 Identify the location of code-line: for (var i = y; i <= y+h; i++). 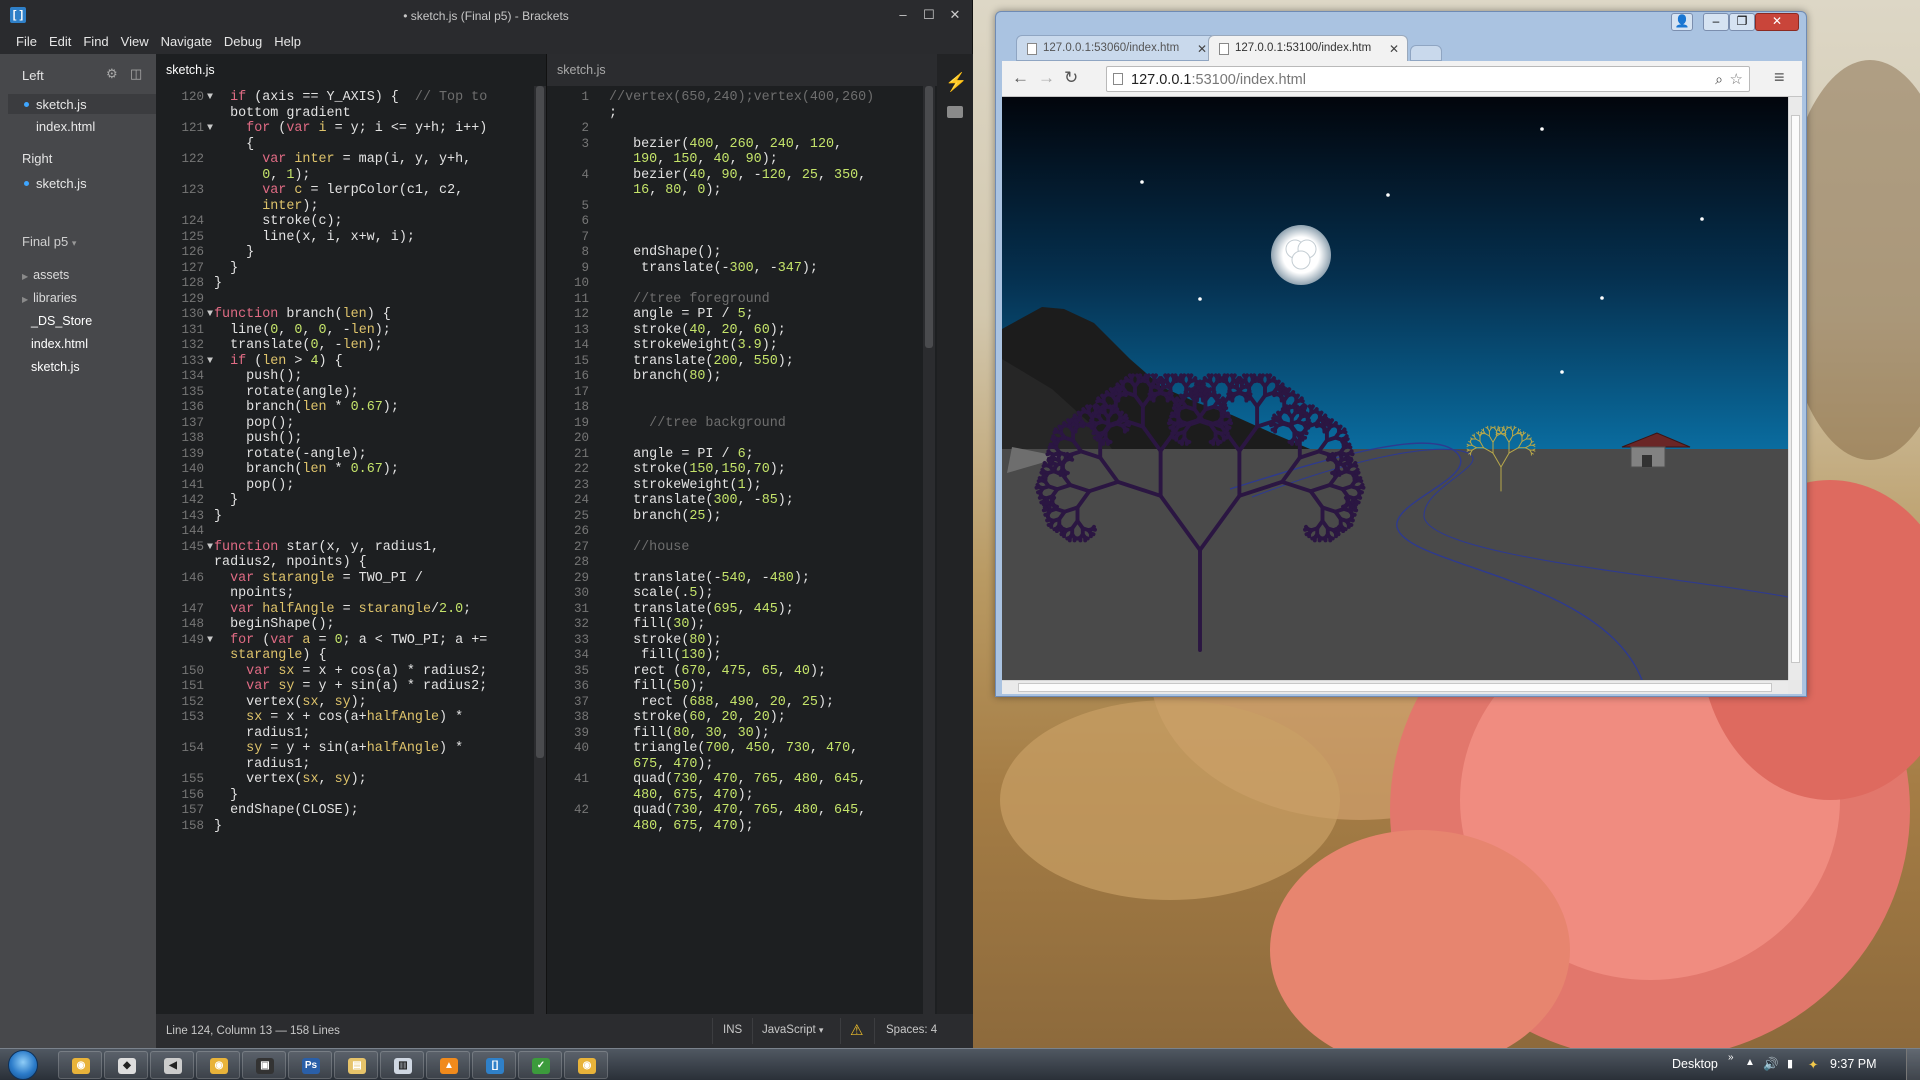
(350, 128).